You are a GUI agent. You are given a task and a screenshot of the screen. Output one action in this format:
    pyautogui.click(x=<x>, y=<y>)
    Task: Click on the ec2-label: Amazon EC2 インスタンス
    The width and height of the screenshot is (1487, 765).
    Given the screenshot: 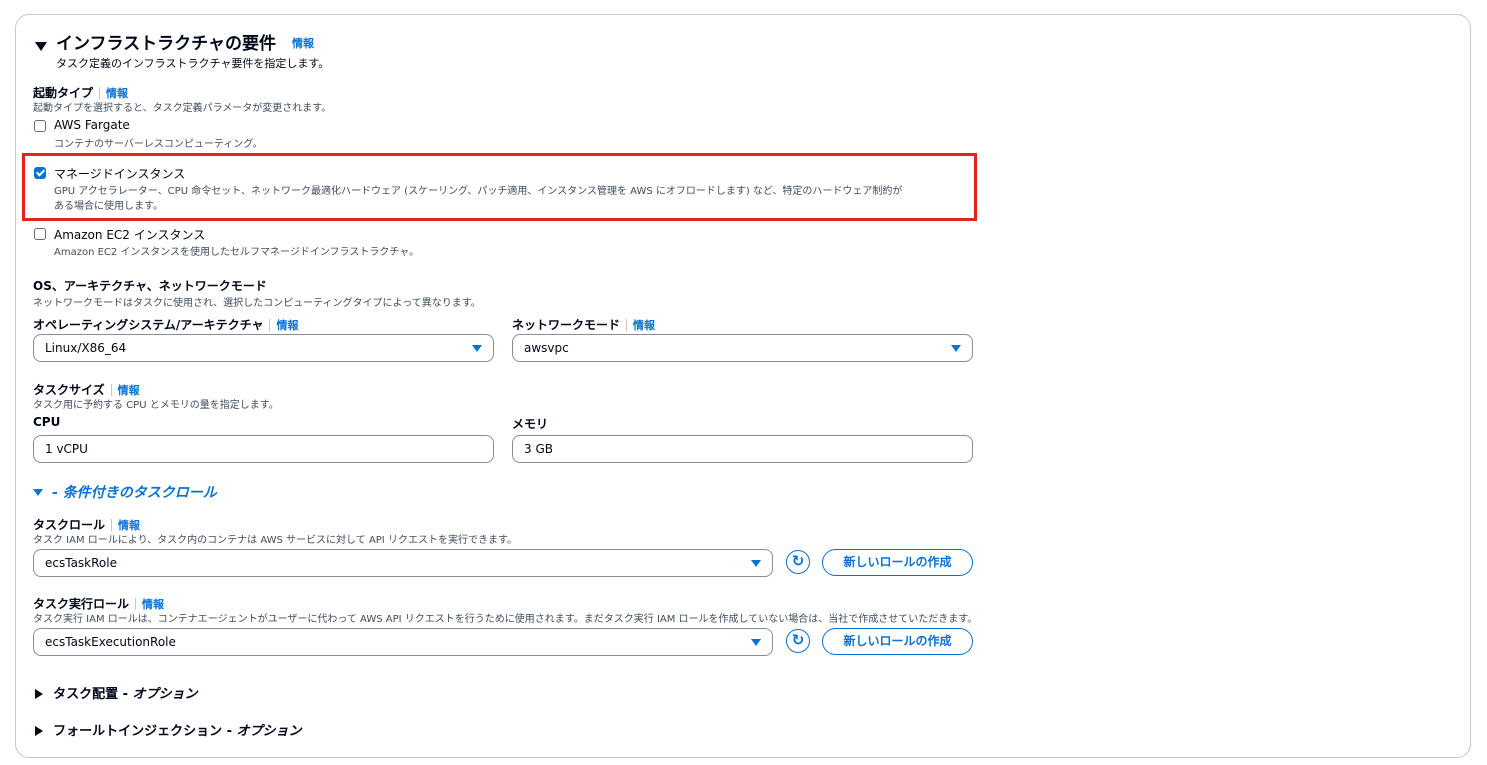 What is the action you would take?
    pyautogui.click(x=130, y=235)
    